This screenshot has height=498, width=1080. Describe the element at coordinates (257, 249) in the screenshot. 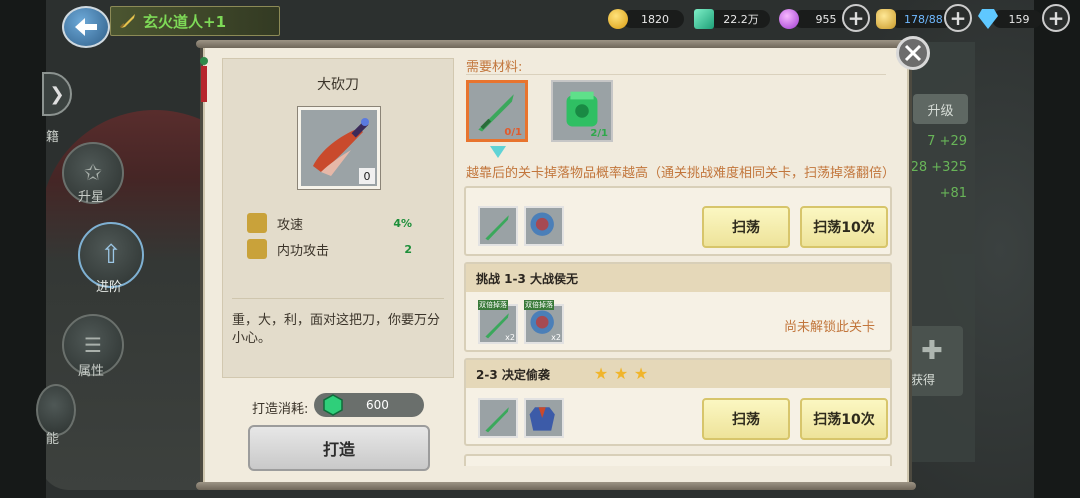

I see `inner-attack-icon` at that location.